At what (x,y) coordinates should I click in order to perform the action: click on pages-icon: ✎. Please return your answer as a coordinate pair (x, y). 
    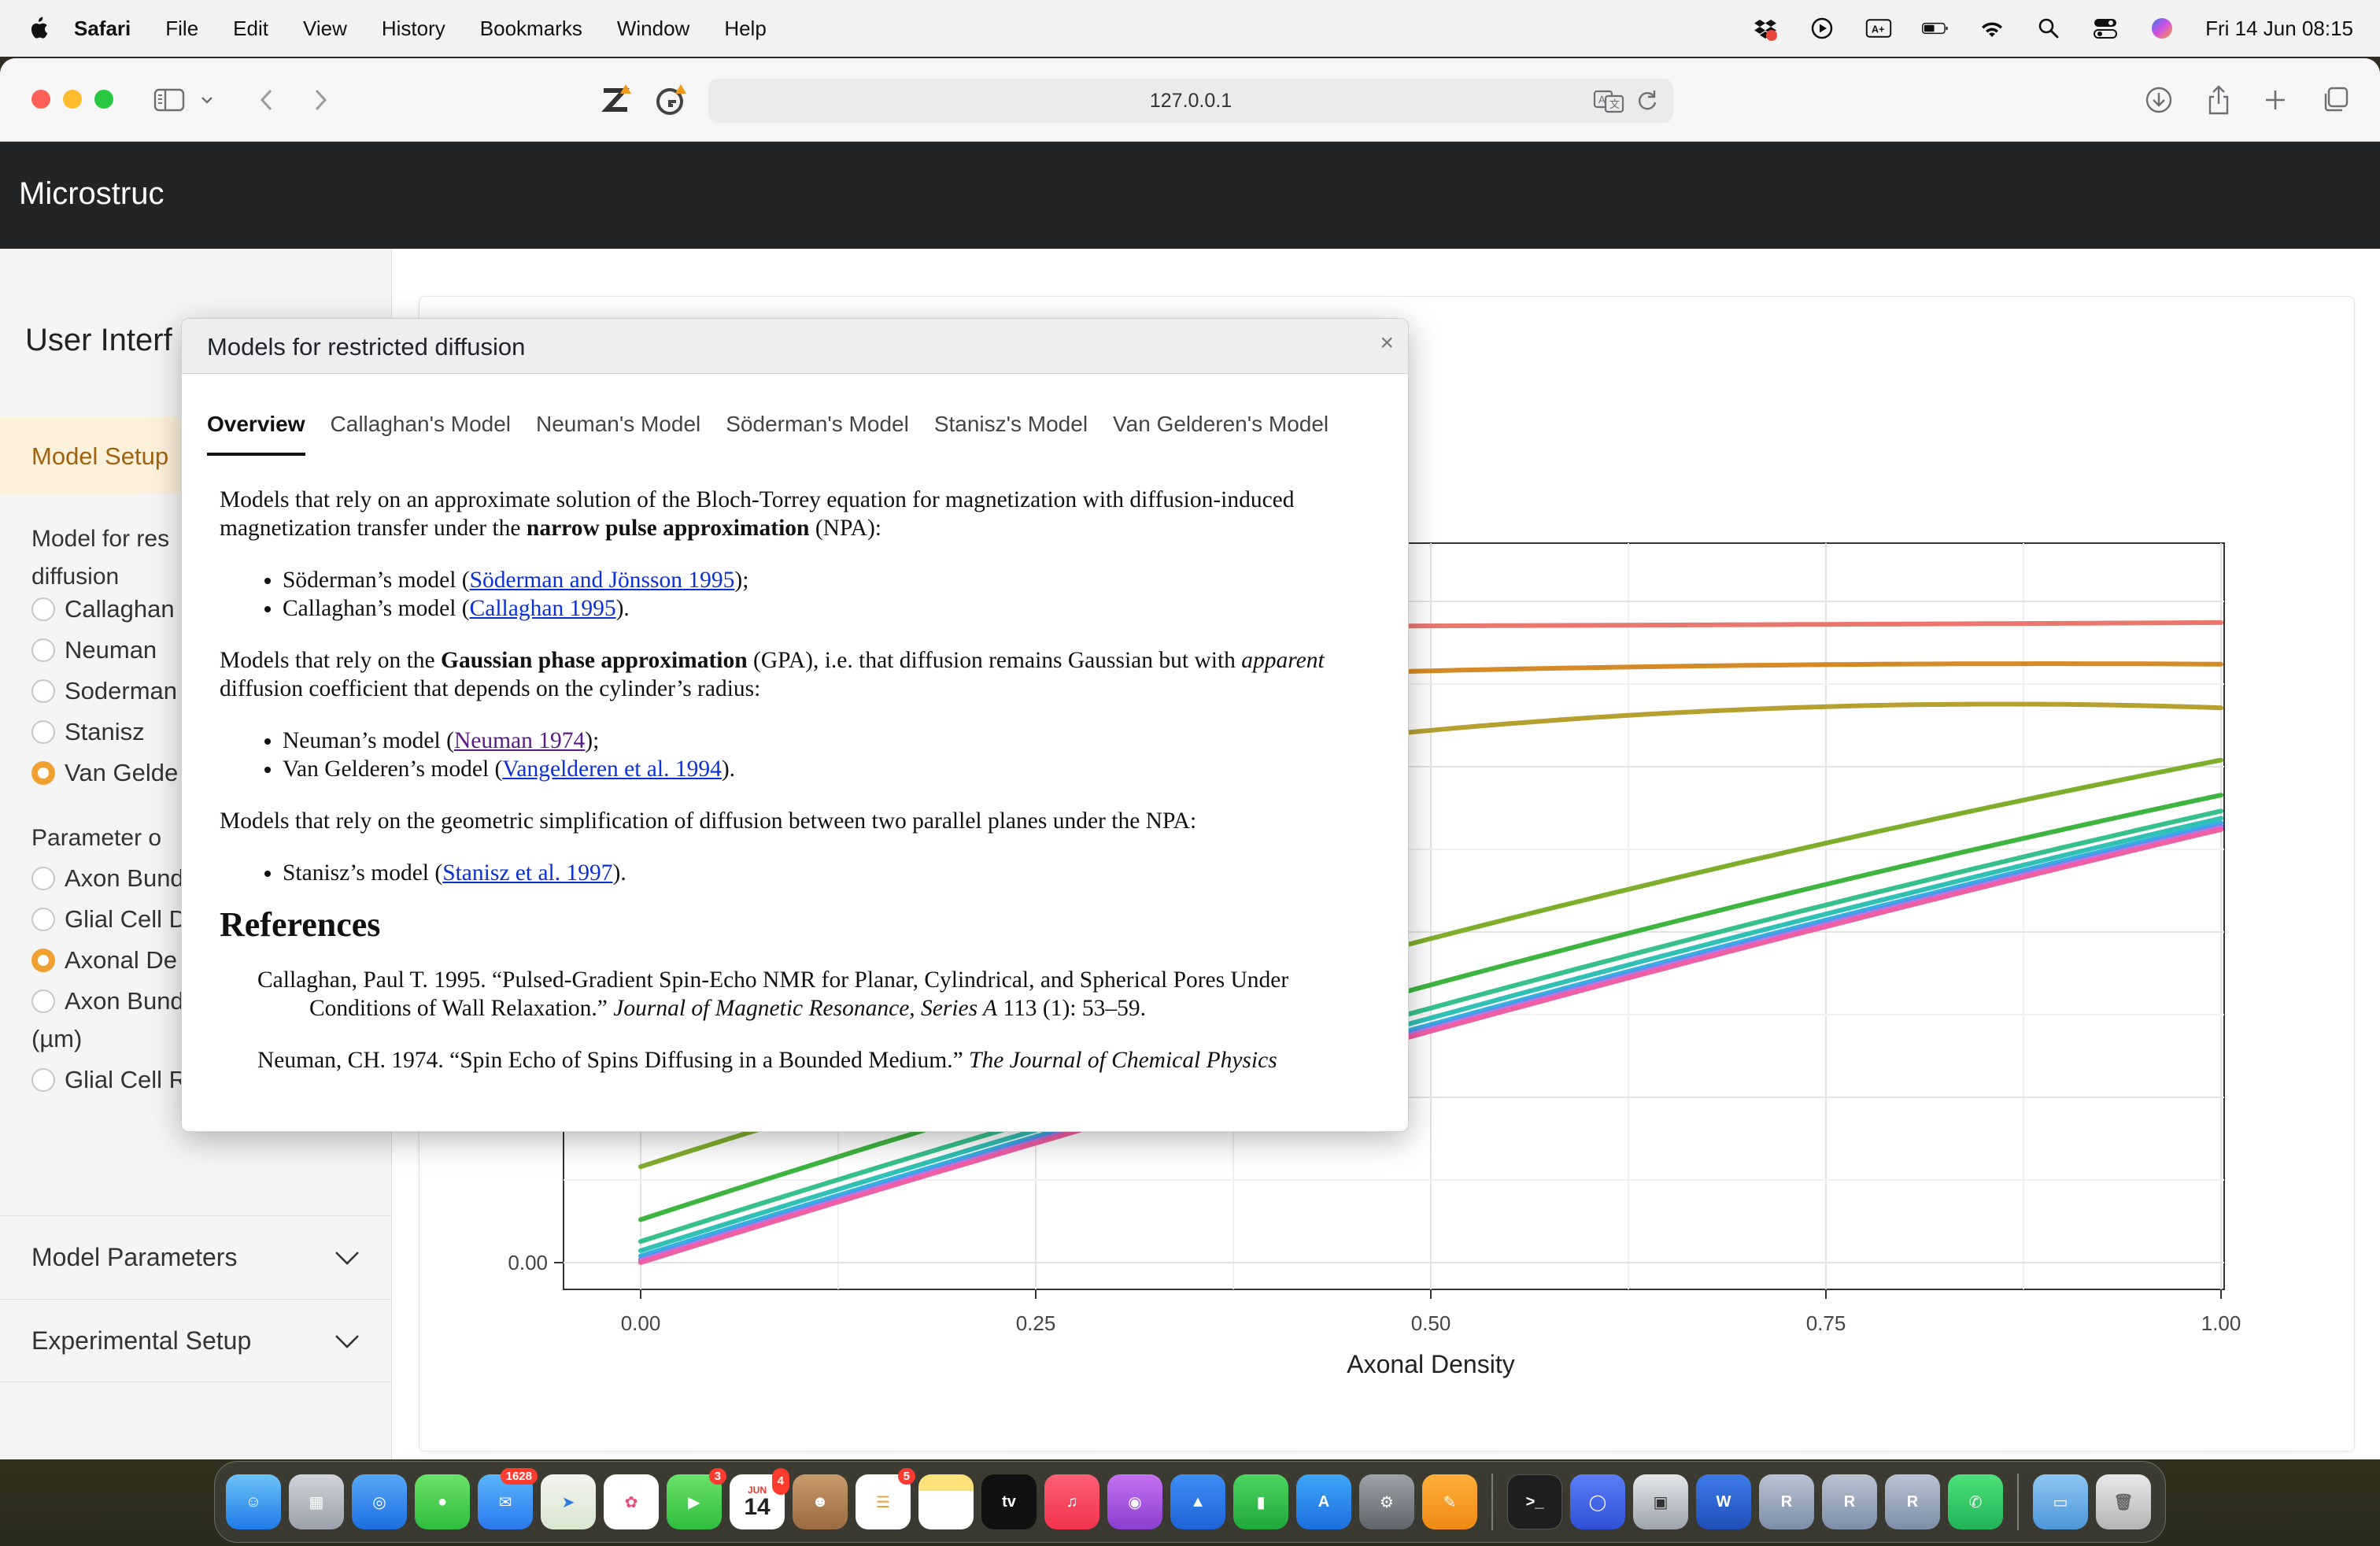
    Looking at the image, I should click on (1449, 1502).